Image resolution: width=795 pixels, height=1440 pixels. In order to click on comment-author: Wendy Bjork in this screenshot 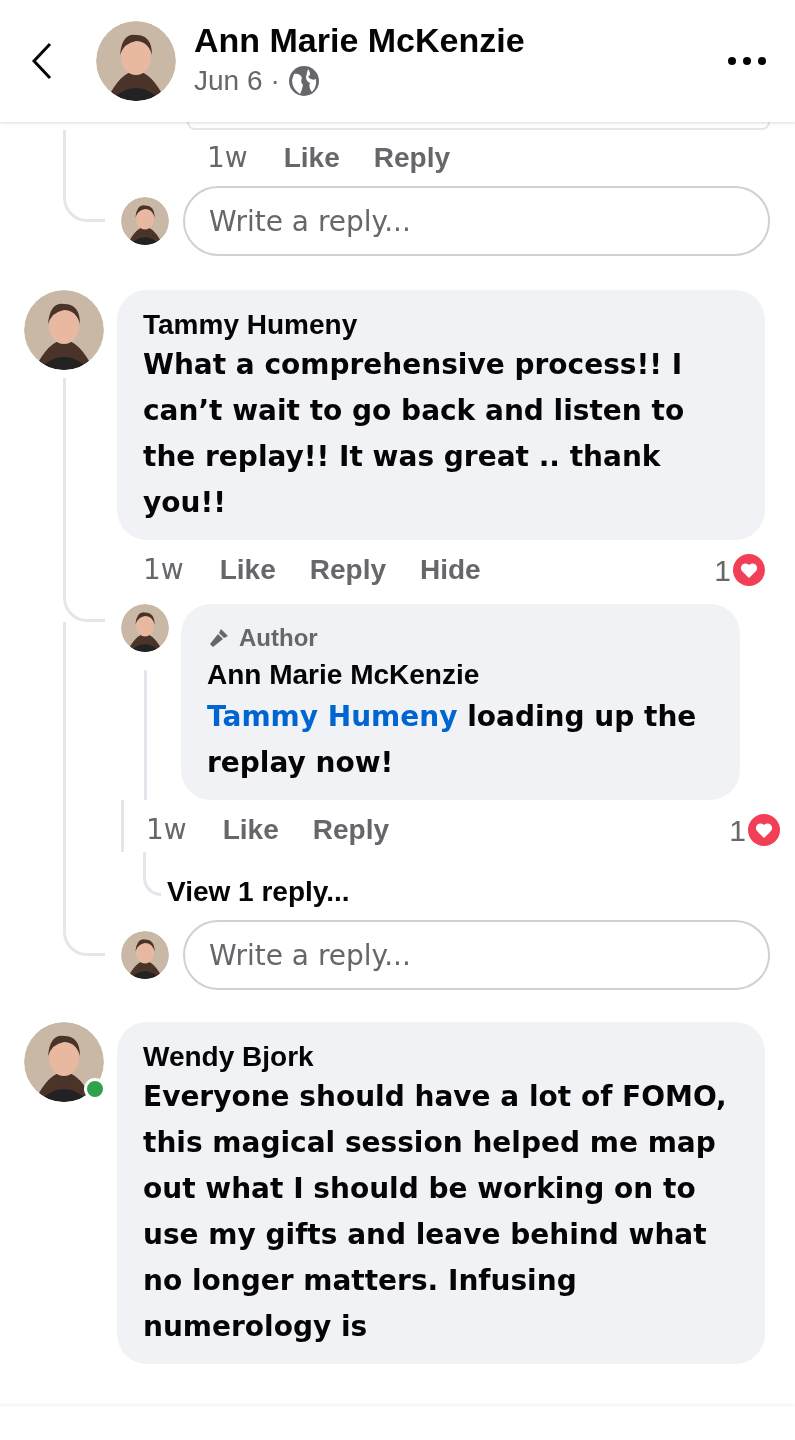, I will do `click(441, 1057)`.